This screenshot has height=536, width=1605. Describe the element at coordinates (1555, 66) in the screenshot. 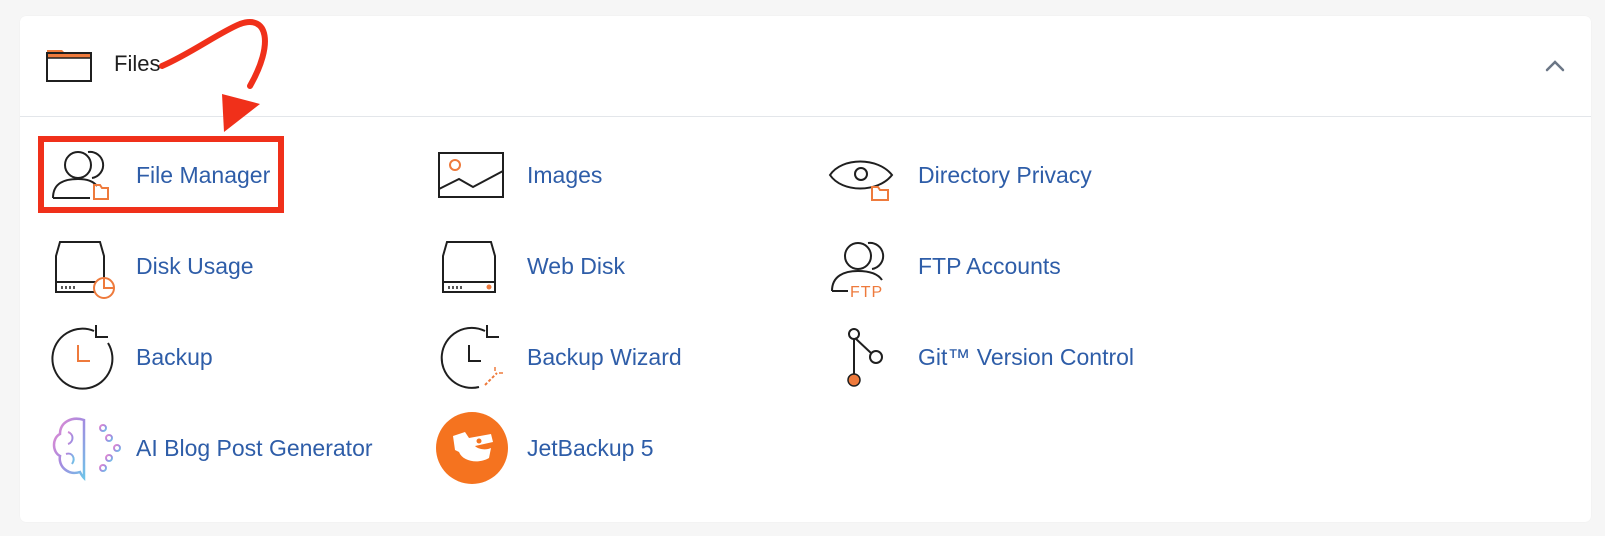

I see `chevron-up-icon` at that location.